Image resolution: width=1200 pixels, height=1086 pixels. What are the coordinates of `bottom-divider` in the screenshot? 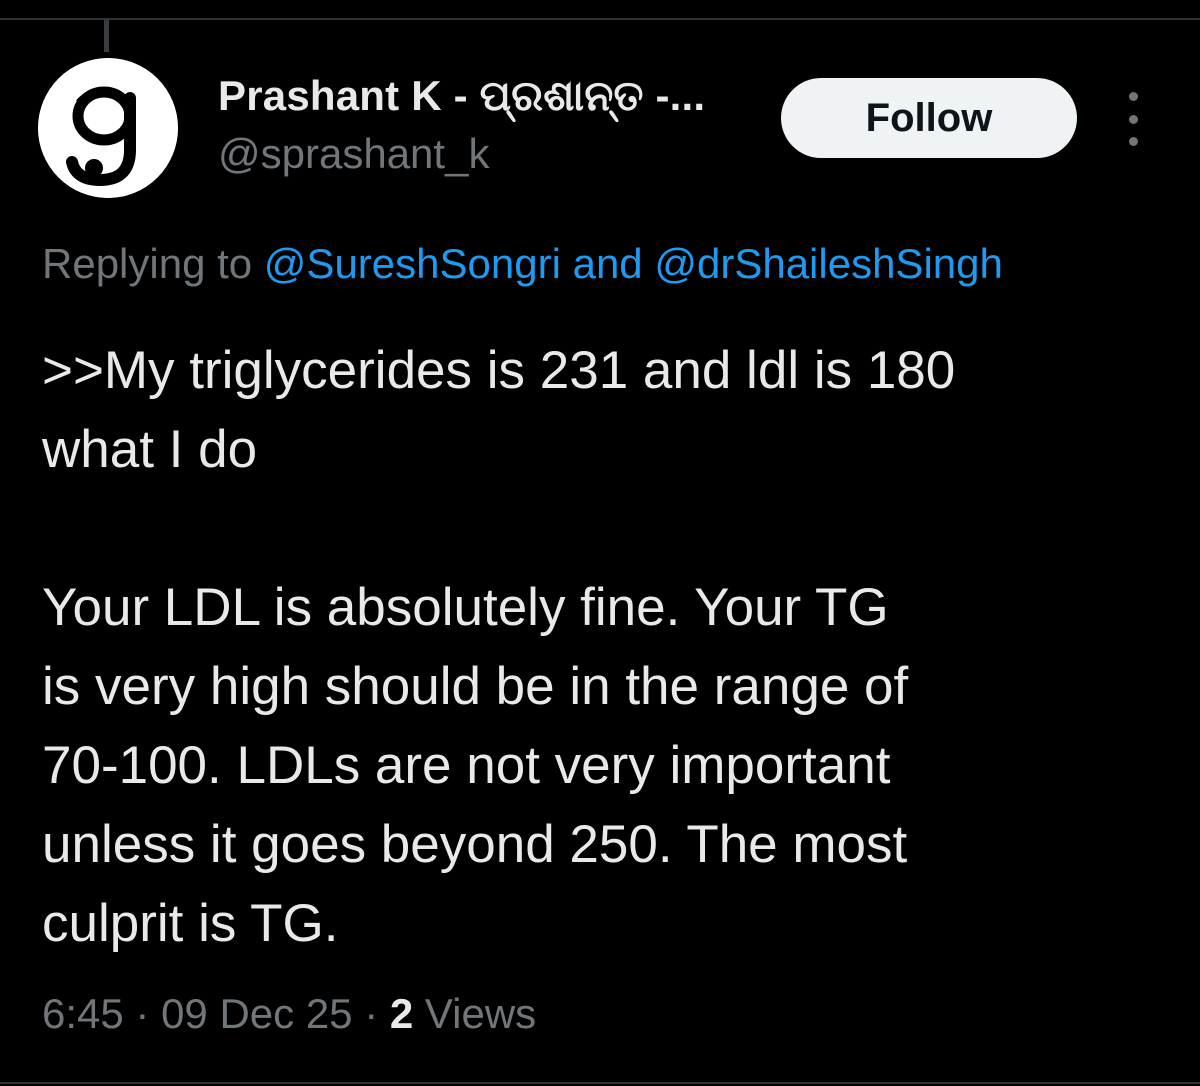 It's located at (600, 1083).